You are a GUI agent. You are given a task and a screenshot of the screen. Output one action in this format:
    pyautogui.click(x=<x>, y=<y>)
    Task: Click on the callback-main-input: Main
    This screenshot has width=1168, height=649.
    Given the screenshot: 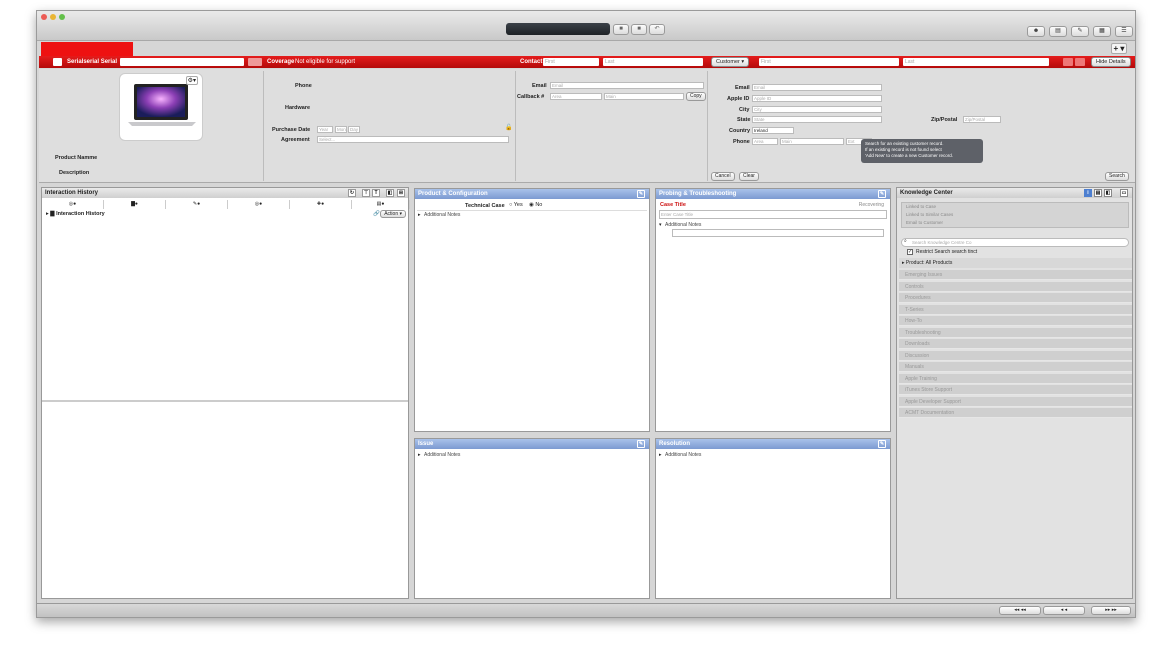 What is the action you would take?
    pyautogui.click(x=644, y=96)
    